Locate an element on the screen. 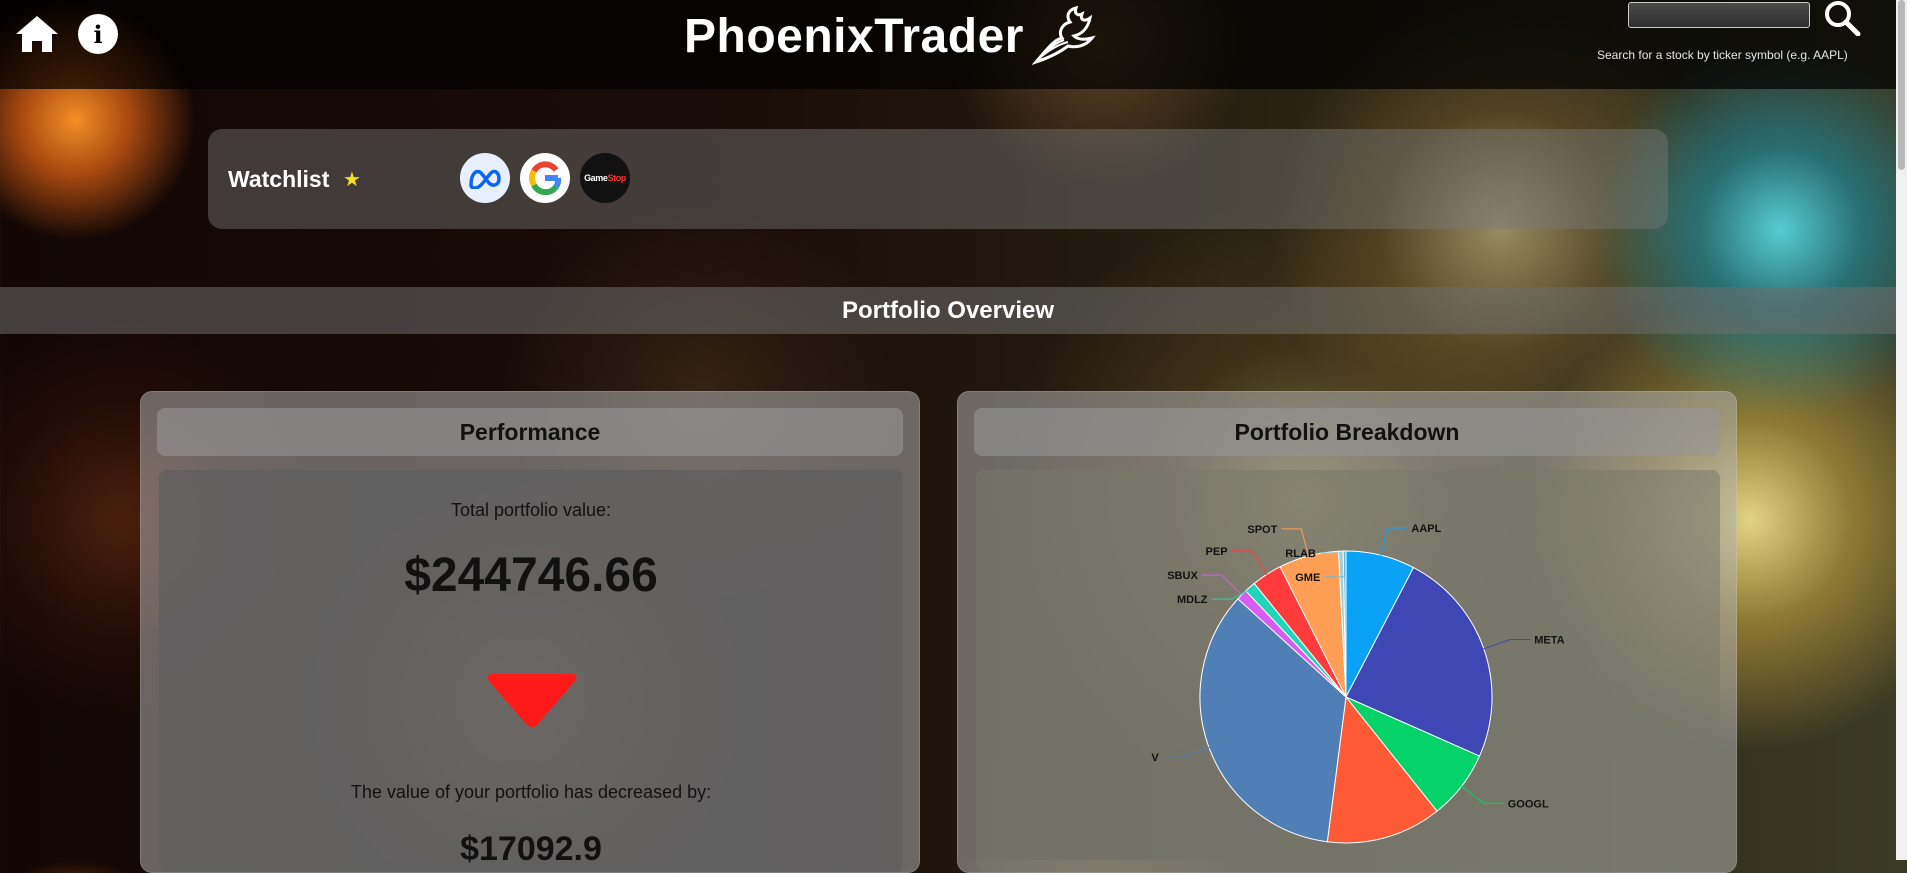 The height and width of the screenshot is (873, 1907). app-title: PhoenixTrader is located at coordinates (854, 36).